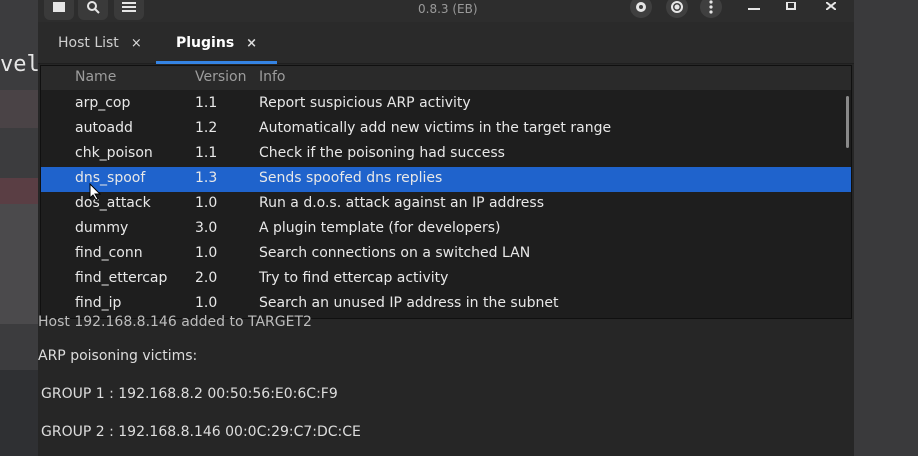  I want to click on window-version: 0.8.3 (EB), so click(448, 9).